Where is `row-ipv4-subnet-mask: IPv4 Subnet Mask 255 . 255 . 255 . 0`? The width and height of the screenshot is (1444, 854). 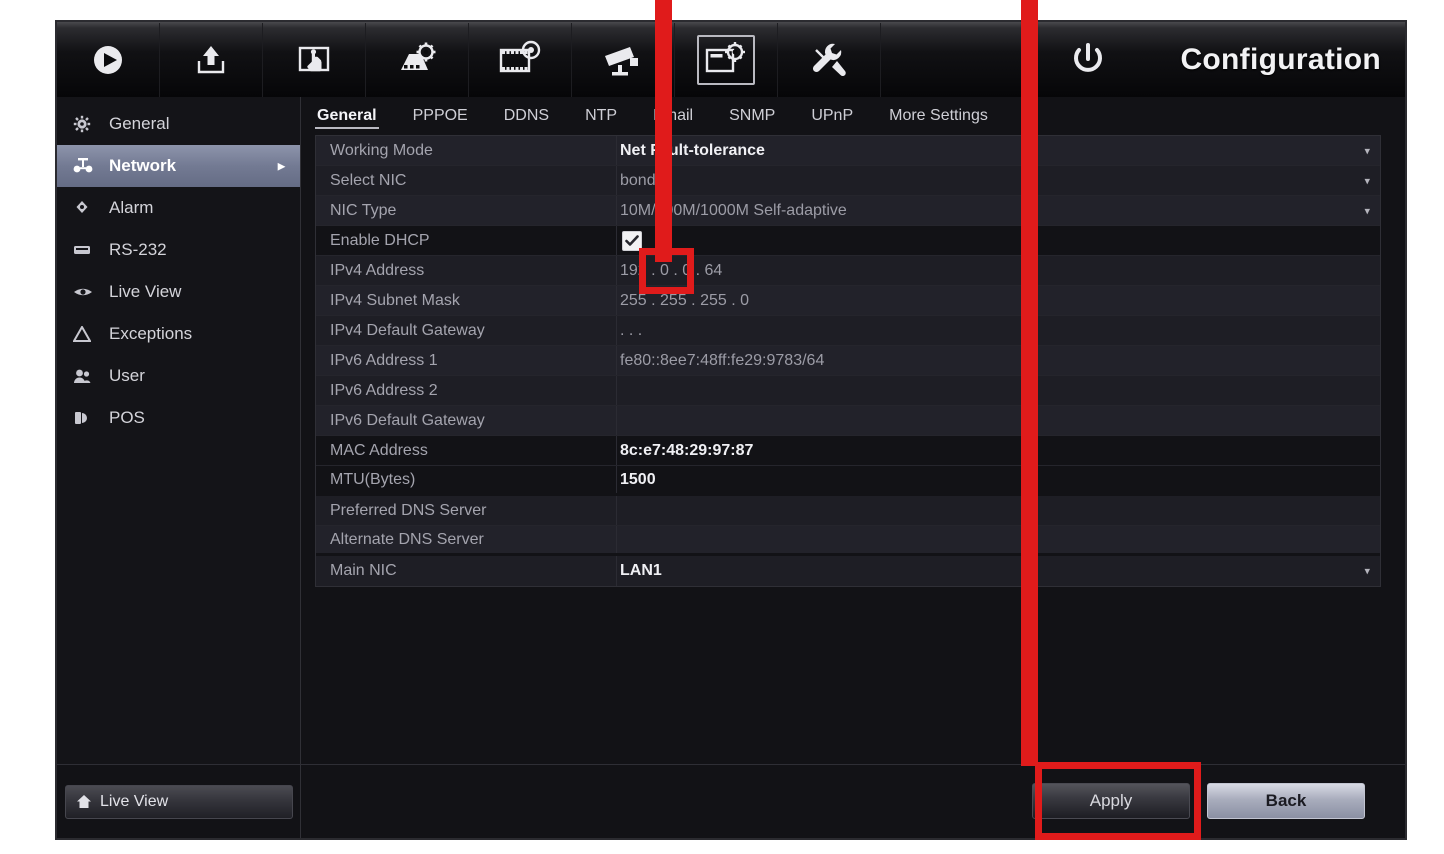
row-ipv4-subnet-mask: IPv4 Subnet Mask 255 . 255 . 255 . 0 is located at coordinates (848, 301).